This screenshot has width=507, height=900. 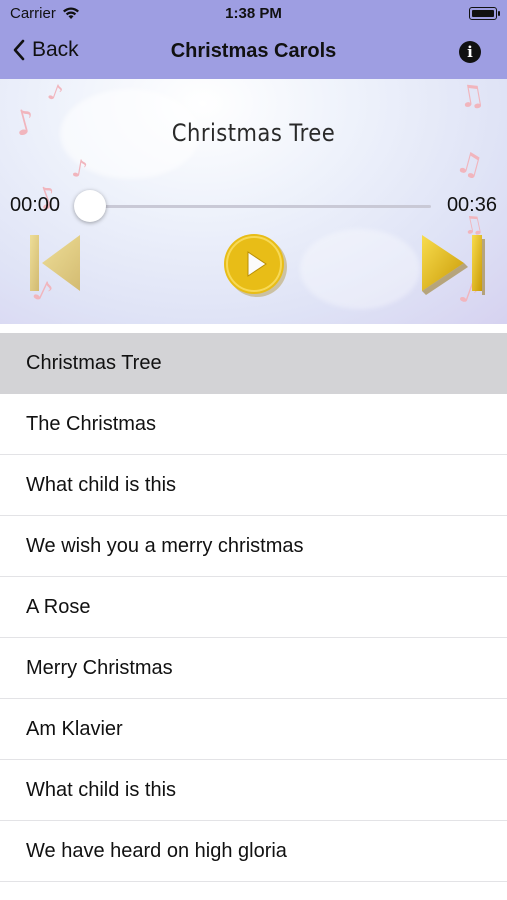 I want to click on play-button, so click(x=255, y=265).